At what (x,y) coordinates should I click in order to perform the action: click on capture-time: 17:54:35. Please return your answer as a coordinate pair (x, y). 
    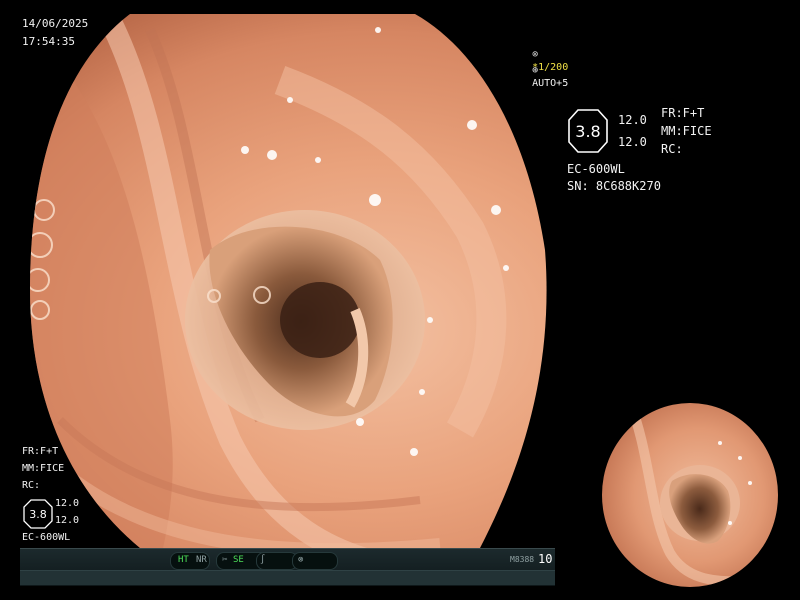
    Looking at the image, I should click on (48, 41).